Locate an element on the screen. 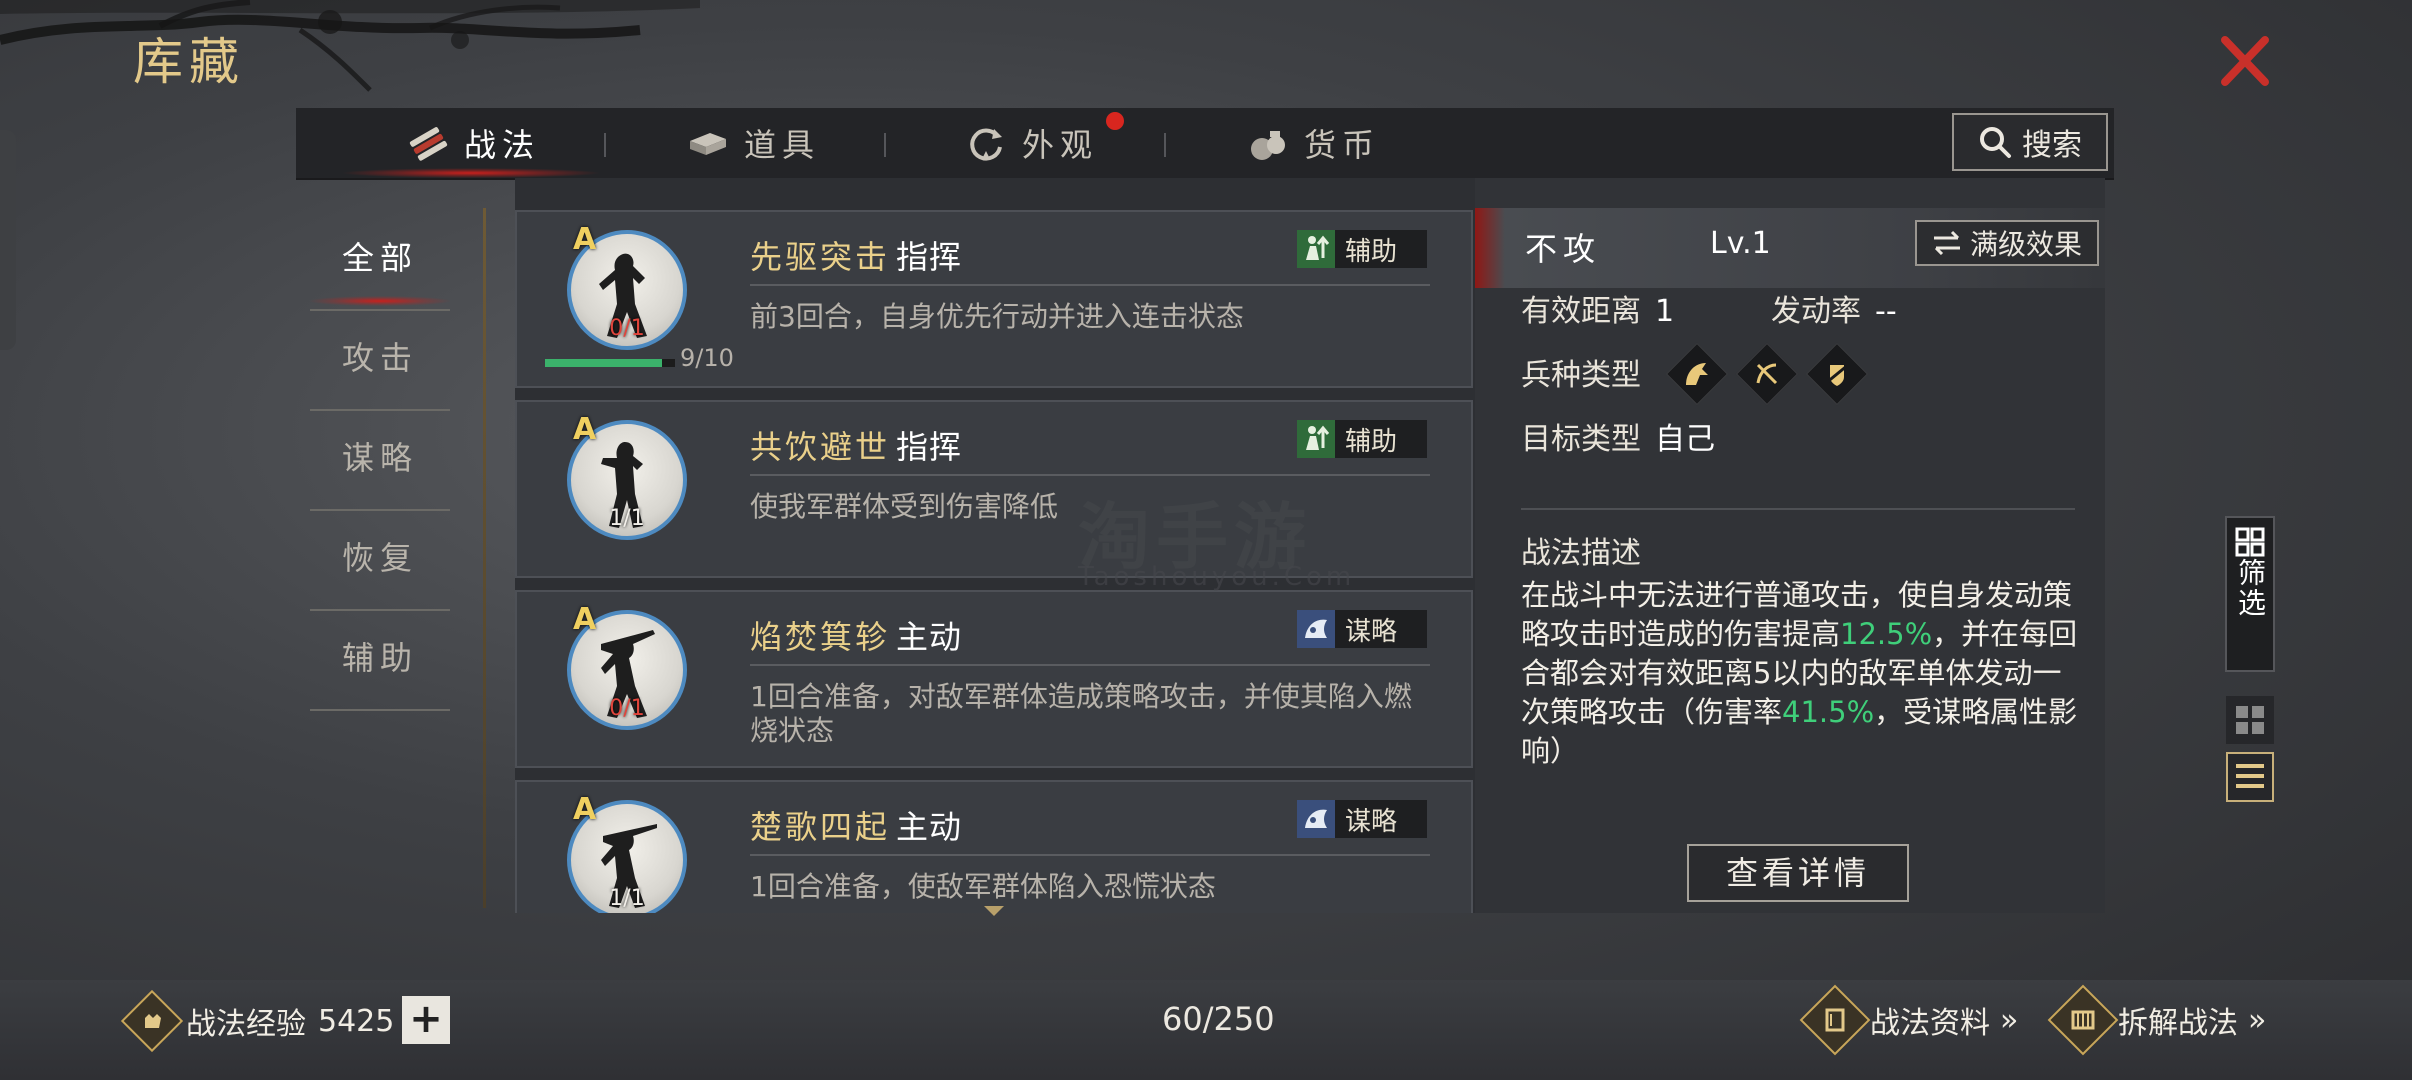  skill-description: 1回合准备，使敌军群体陷入恐慌状态 is located at coordinates (983, 886).